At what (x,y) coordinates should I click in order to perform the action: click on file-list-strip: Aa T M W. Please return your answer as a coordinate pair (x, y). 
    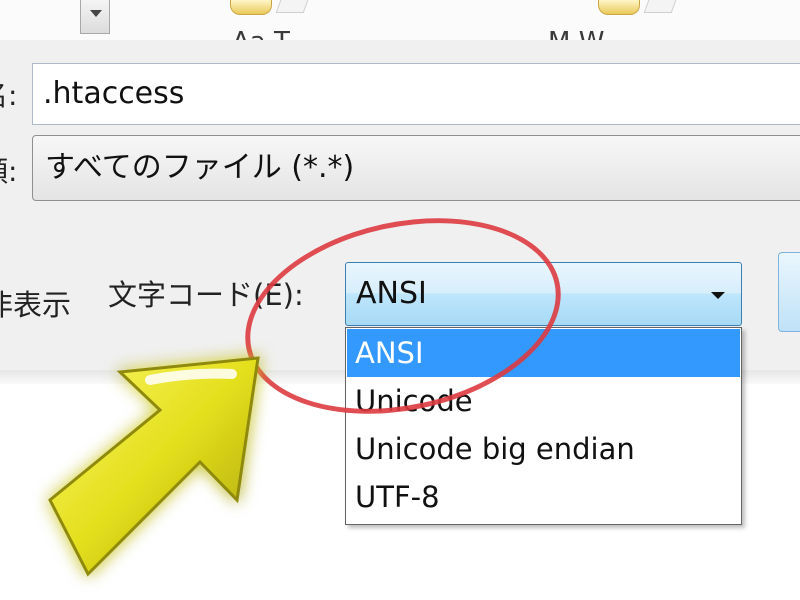
    Looking at the image, I should click on (400, 20).